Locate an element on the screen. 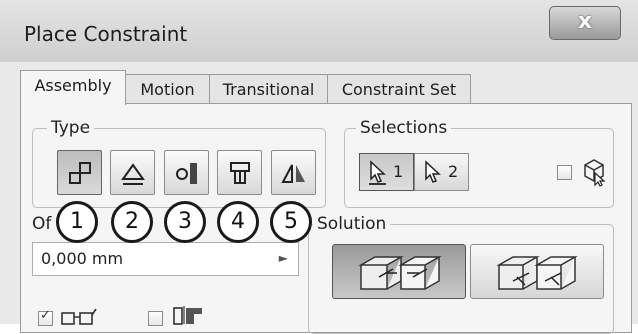  glasses-icon is located at coordinates (79, 316).